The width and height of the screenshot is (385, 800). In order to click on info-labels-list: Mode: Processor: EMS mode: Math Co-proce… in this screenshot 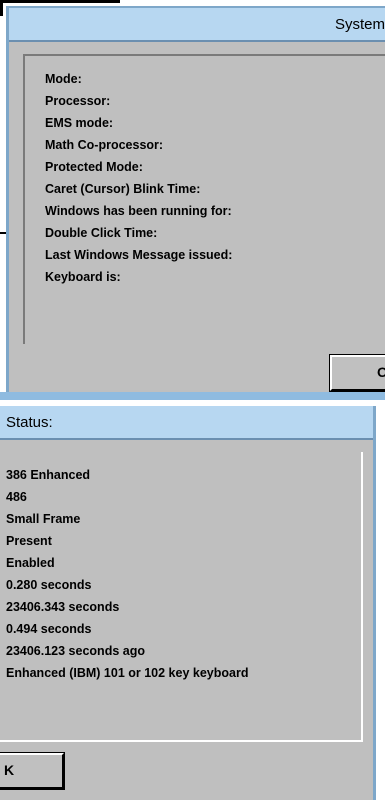, I will do `click(138, 178)`.